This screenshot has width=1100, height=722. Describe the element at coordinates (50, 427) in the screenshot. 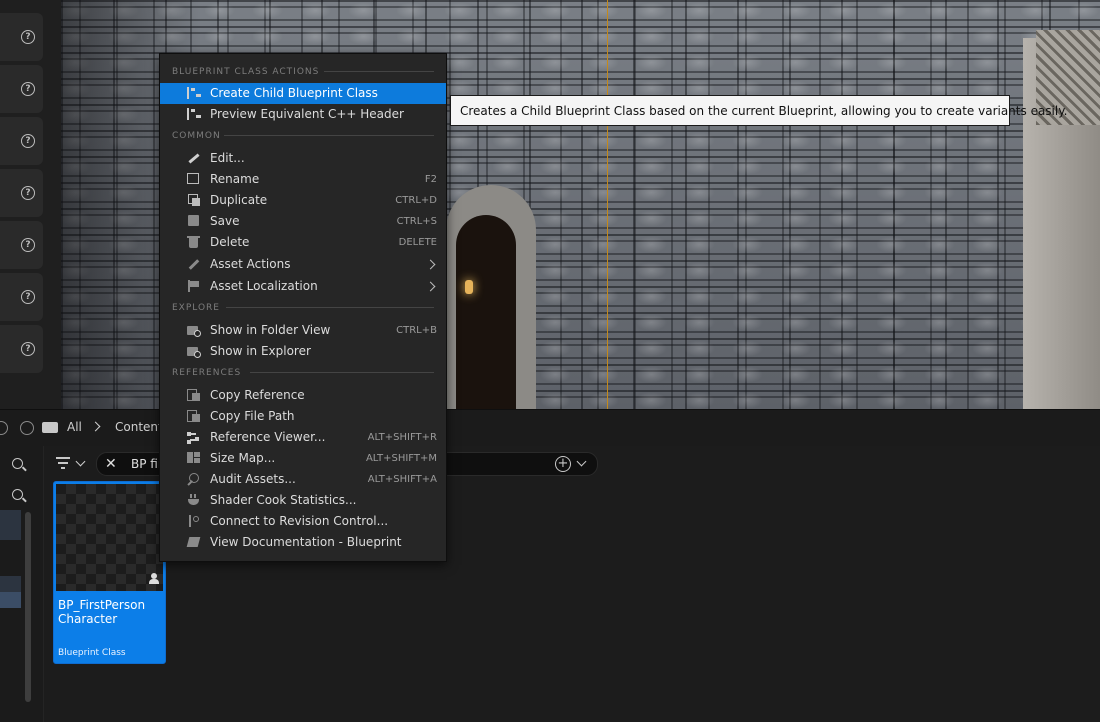

I see `folder-icon` at that location.